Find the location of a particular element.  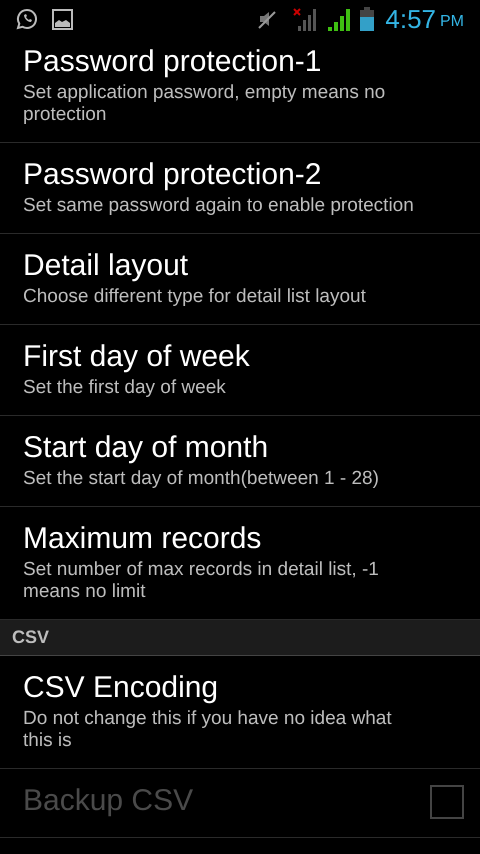

preference-item: Password protection-2 Set same password again to enable protection is located at coordinates (240, 188).